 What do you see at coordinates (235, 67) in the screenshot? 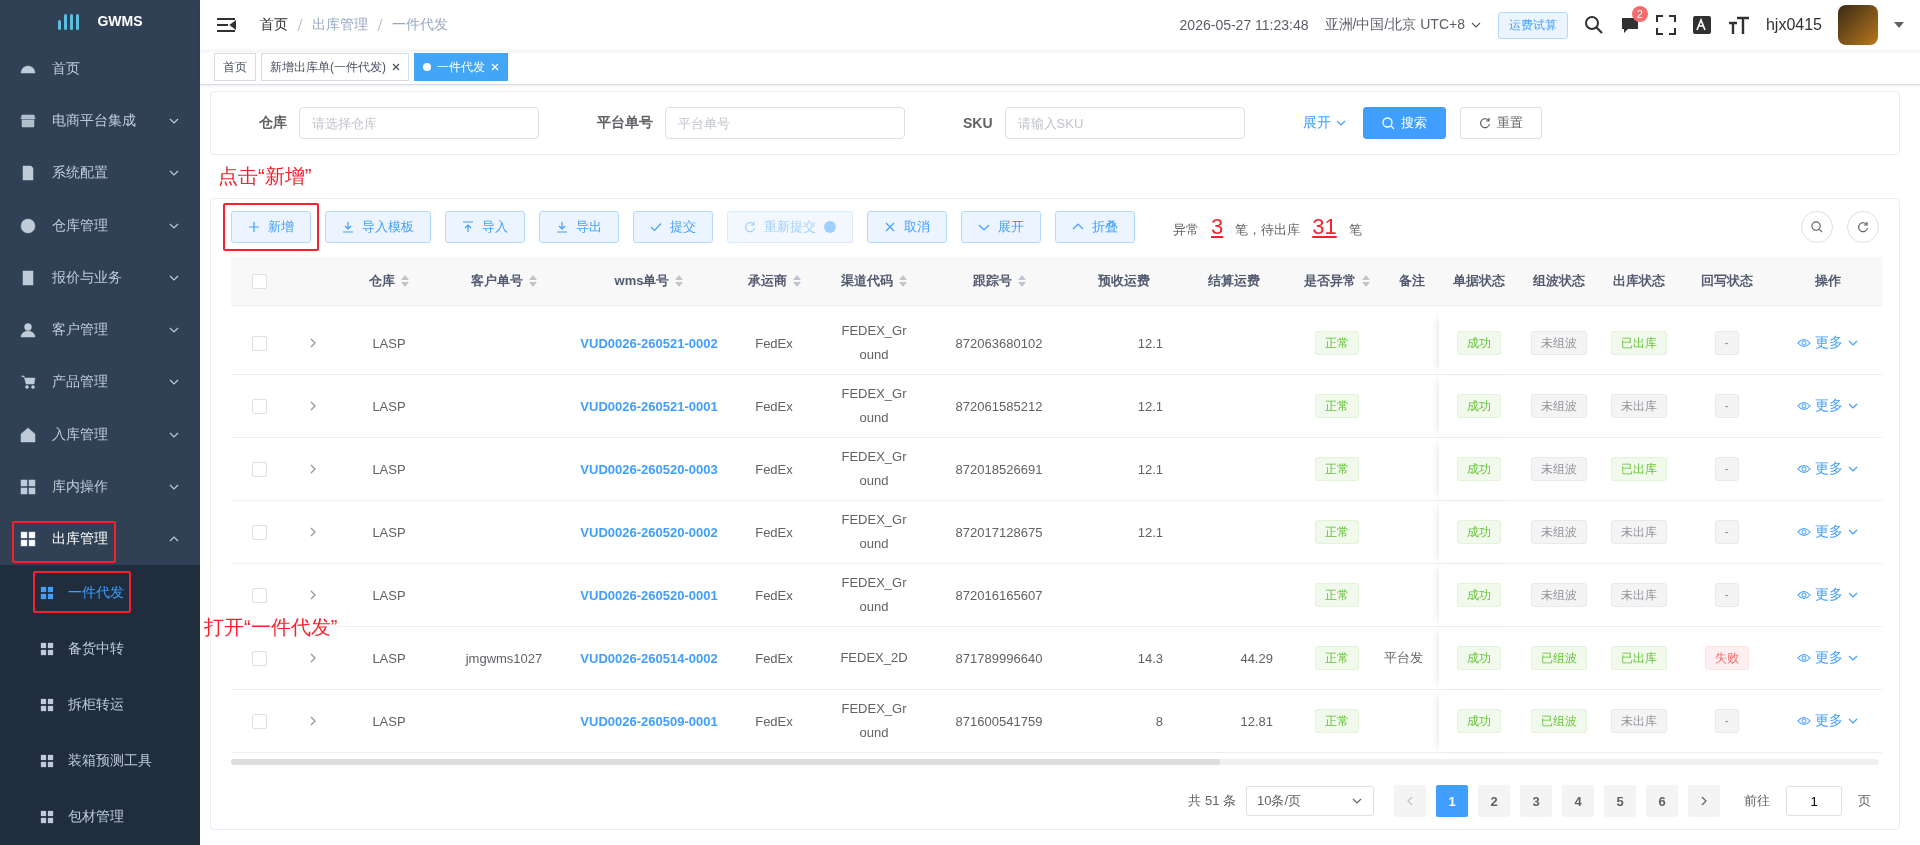
I see `page-tab: 首页` at bounding box center [235, 67].